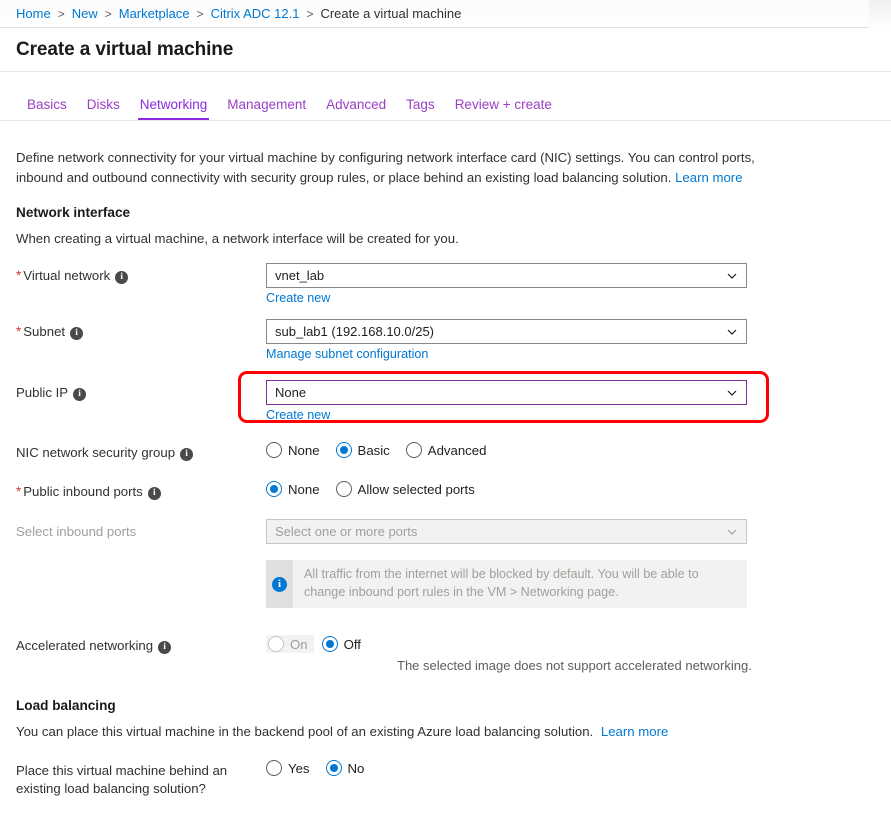 The width and height of the screenshot is (891, 834). What do you see at coordinates (266, 108) in the screenshot?
I see `tab-management: Management` at bounding box center [266, 108].